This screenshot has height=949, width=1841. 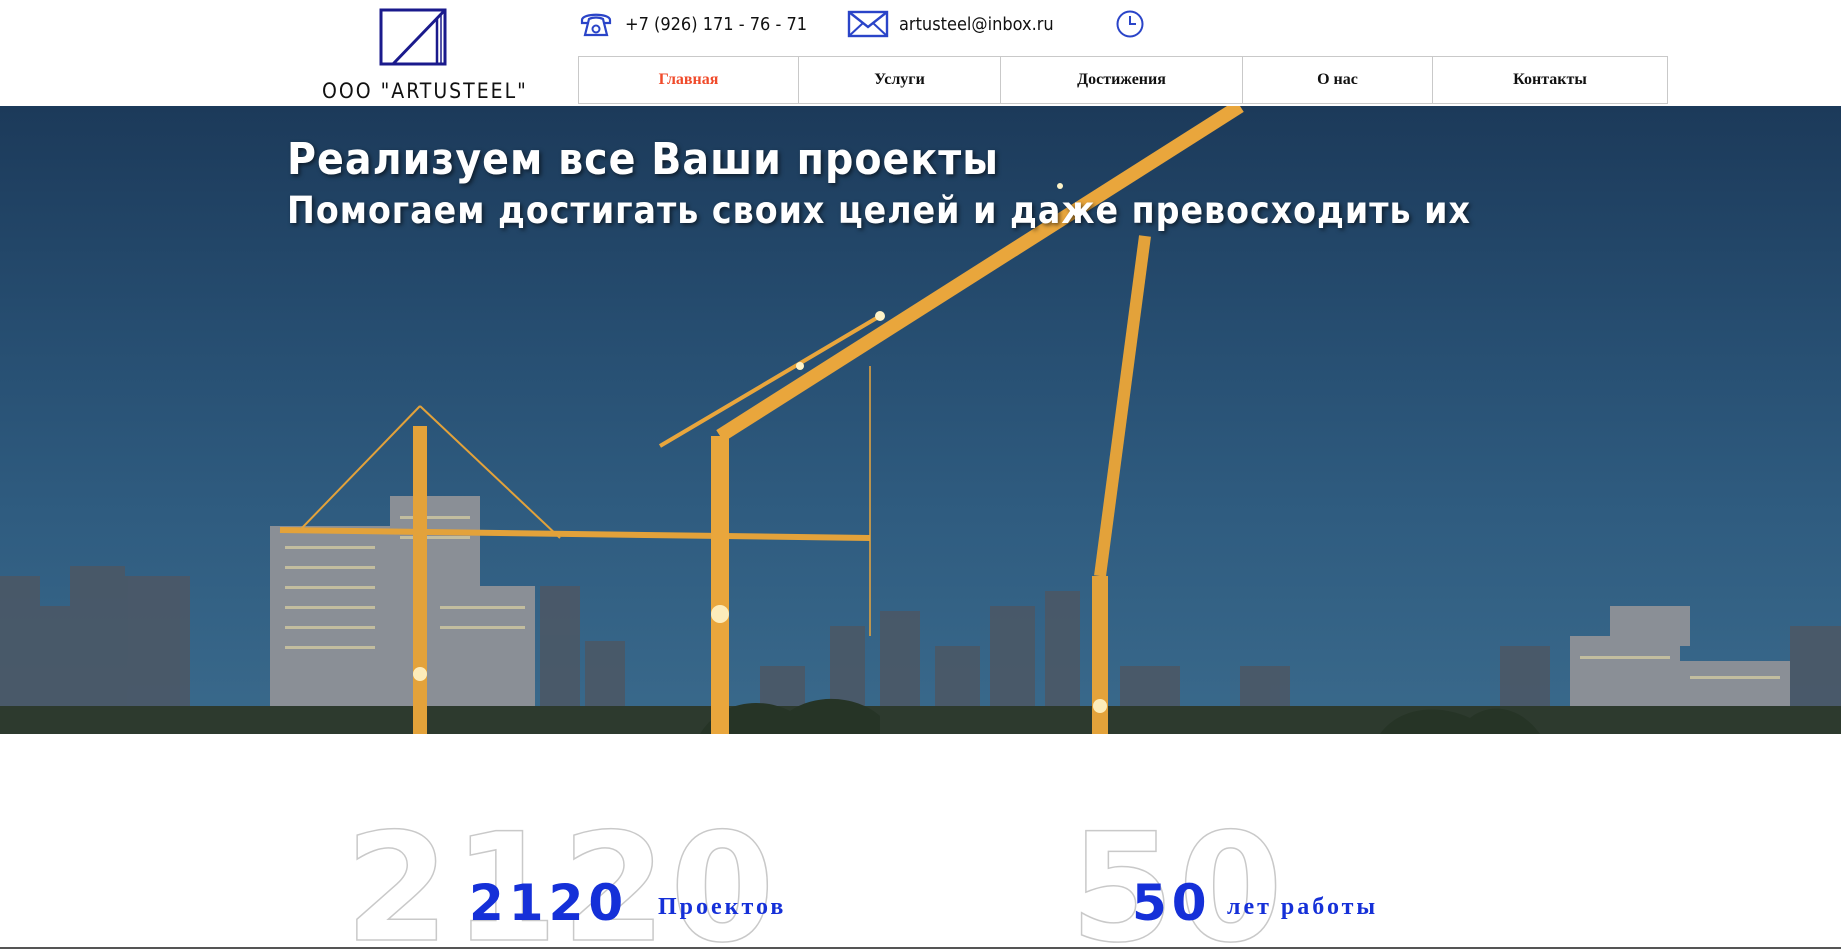 I want to click on brand-name: ООО "ARTUSTEEL", so click(x=425, y=91).